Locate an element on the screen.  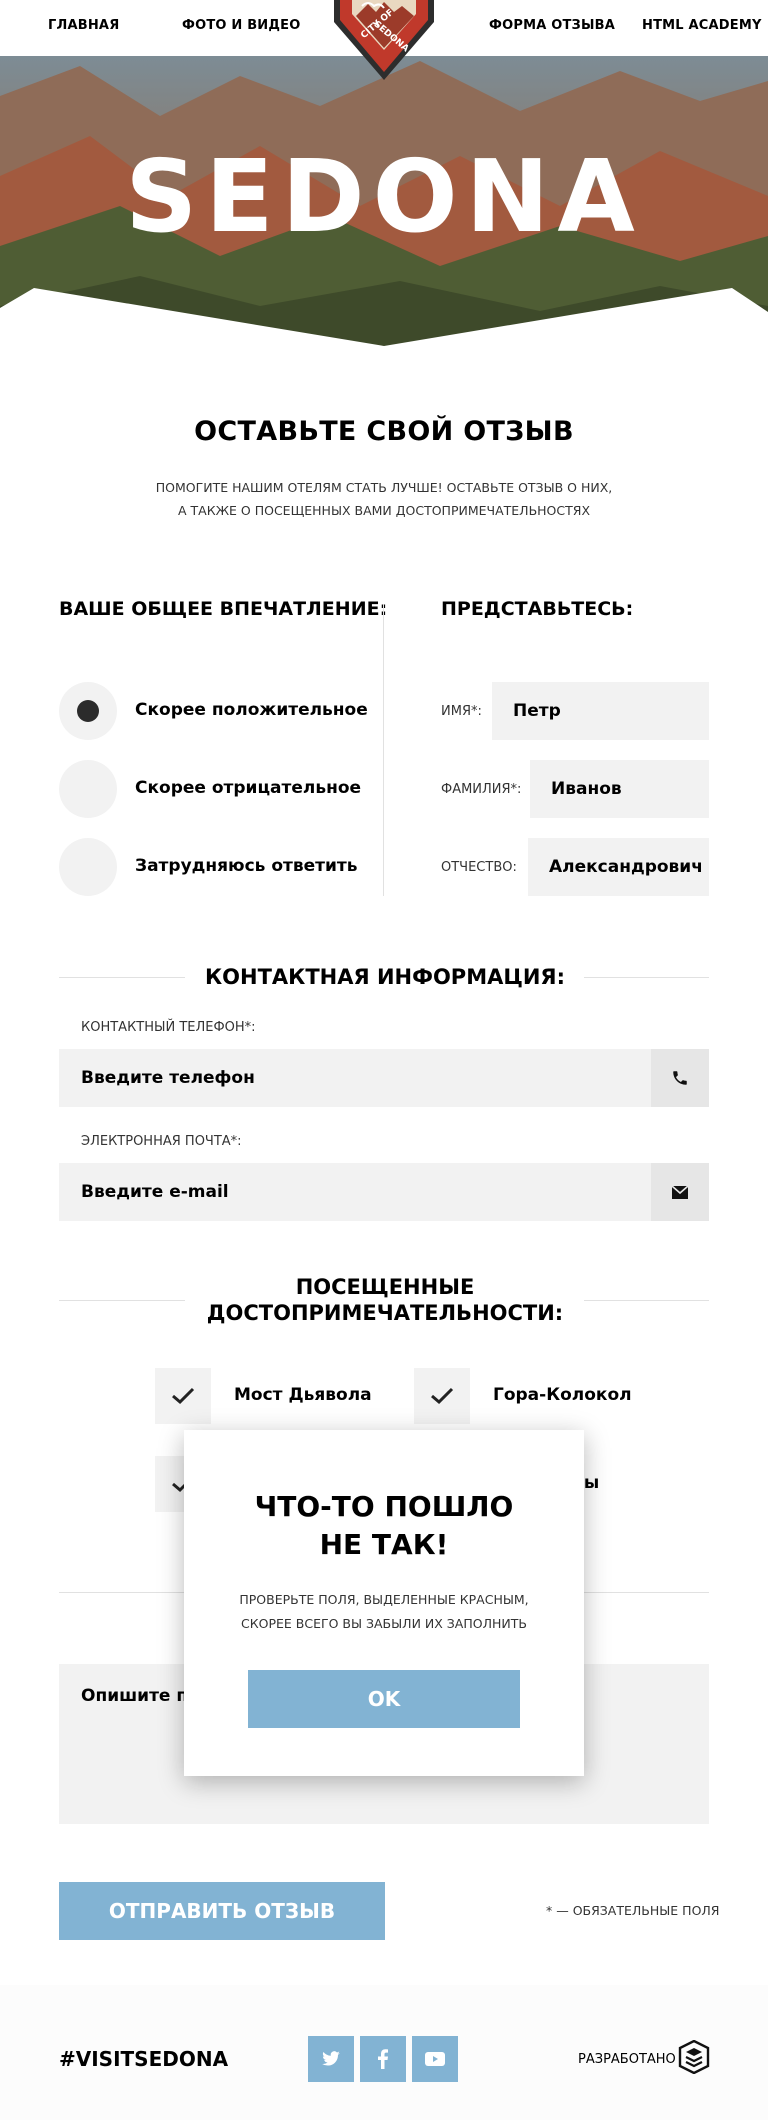
contacts-title: КОНТАКТНАЯ ИНФОРМАЦИЯ: is located at coordinates (385, 977).